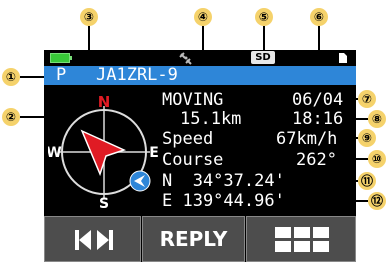 This screenshot has height=264, width=390. What do you see at coordinates (367, 138) in the screenshot?
I see `callout-9: ⑨` at bounding box center [367, 138].